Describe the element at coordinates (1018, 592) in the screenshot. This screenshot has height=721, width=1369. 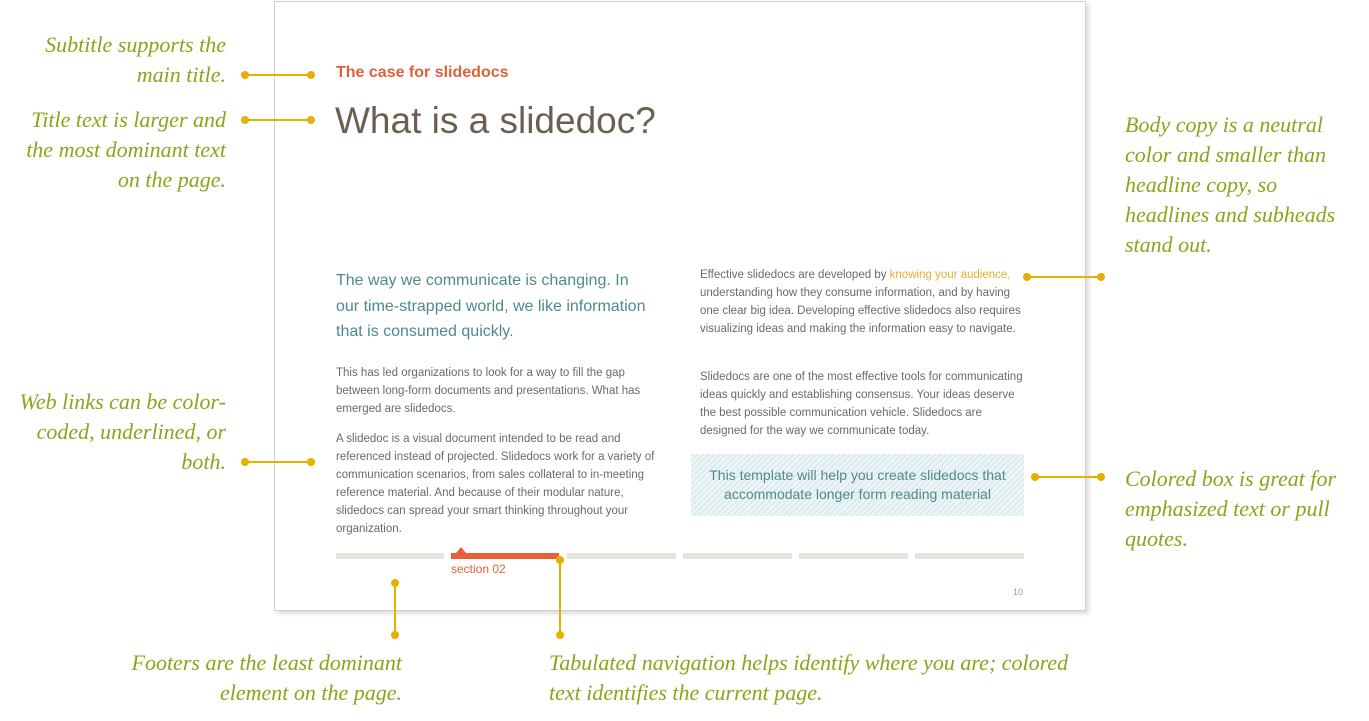
I see `page-number: 10` at that location.